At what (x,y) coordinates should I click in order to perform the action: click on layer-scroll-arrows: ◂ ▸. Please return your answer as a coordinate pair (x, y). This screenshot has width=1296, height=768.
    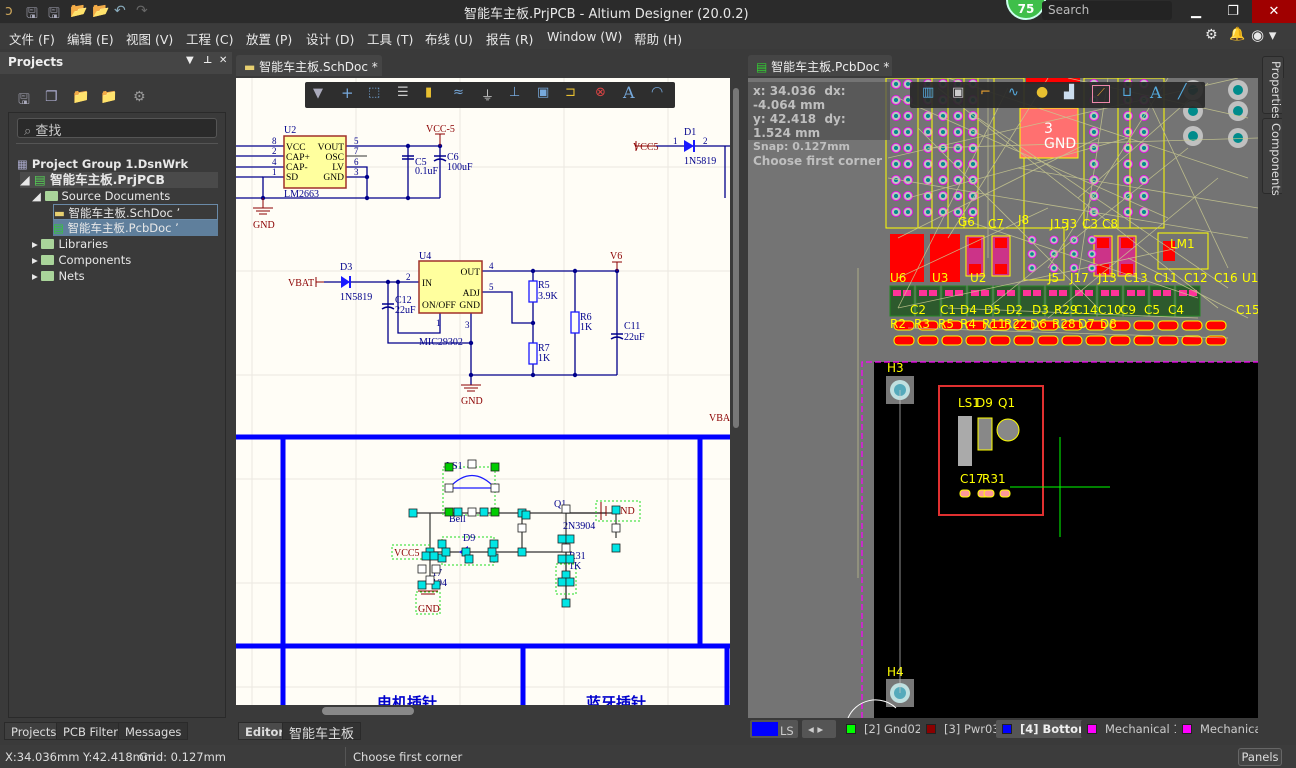
    Looking at the image, I should click on (819, 729).